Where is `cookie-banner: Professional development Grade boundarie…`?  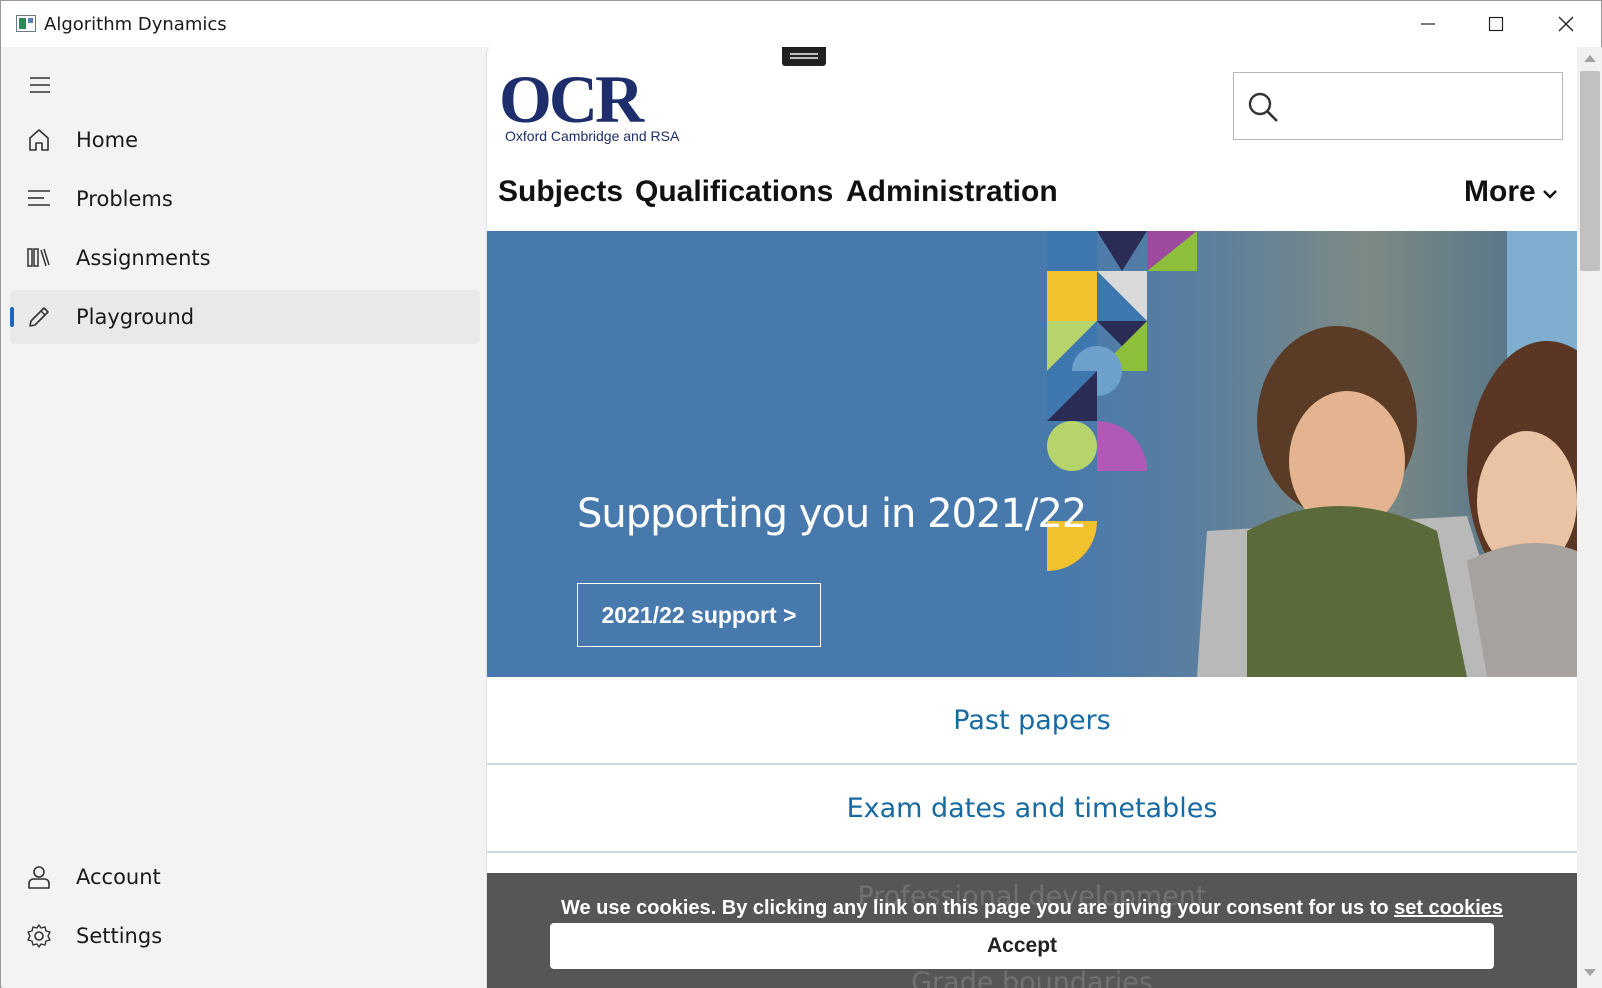 cookie-banner: Professional development Grade boundarie… is located at coordinates (1032, 930).